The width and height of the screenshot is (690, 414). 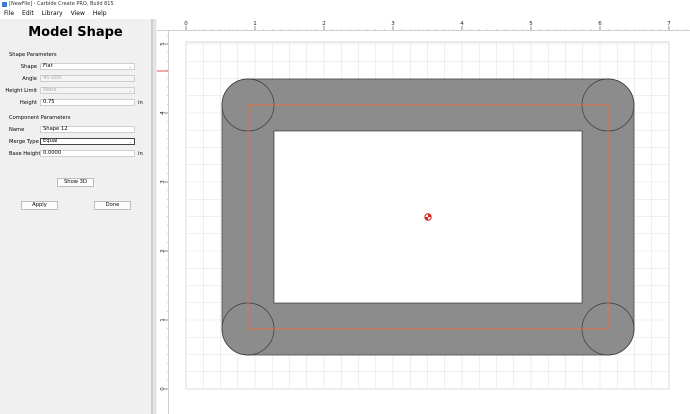 What do you see at coordinates (50, 141) in the screenshot?
I see `merge-type-value: Equal` at bounding box center [50, 141].